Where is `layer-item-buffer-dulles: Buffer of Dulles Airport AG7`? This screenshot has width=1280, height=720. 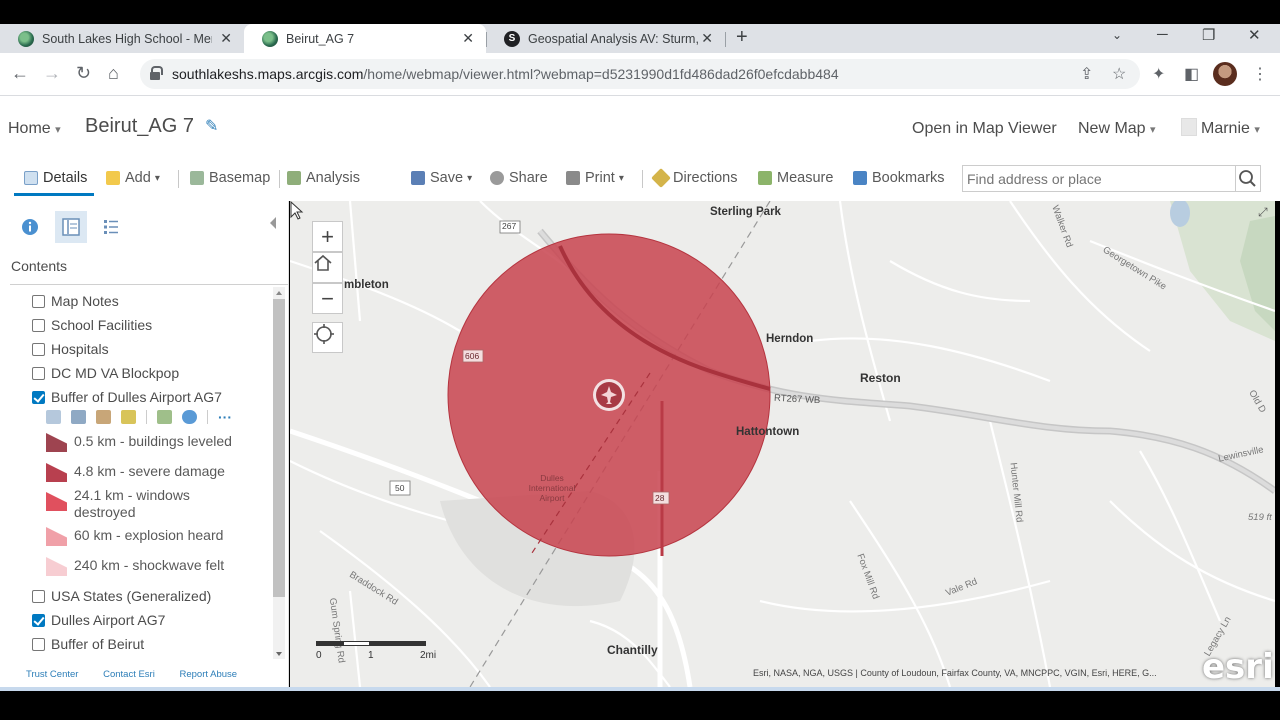 layer-item-buffer-dulles: Buffer of Dulles Airport AG7 is located at coordinates (127, 397).